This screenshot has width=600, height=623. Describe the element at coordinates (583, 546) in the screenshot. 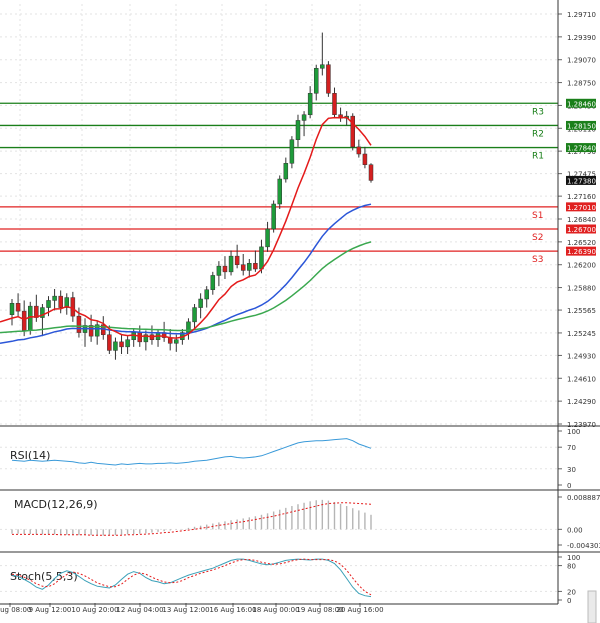

I see `macd-tick-label: -0.004303` at that location.